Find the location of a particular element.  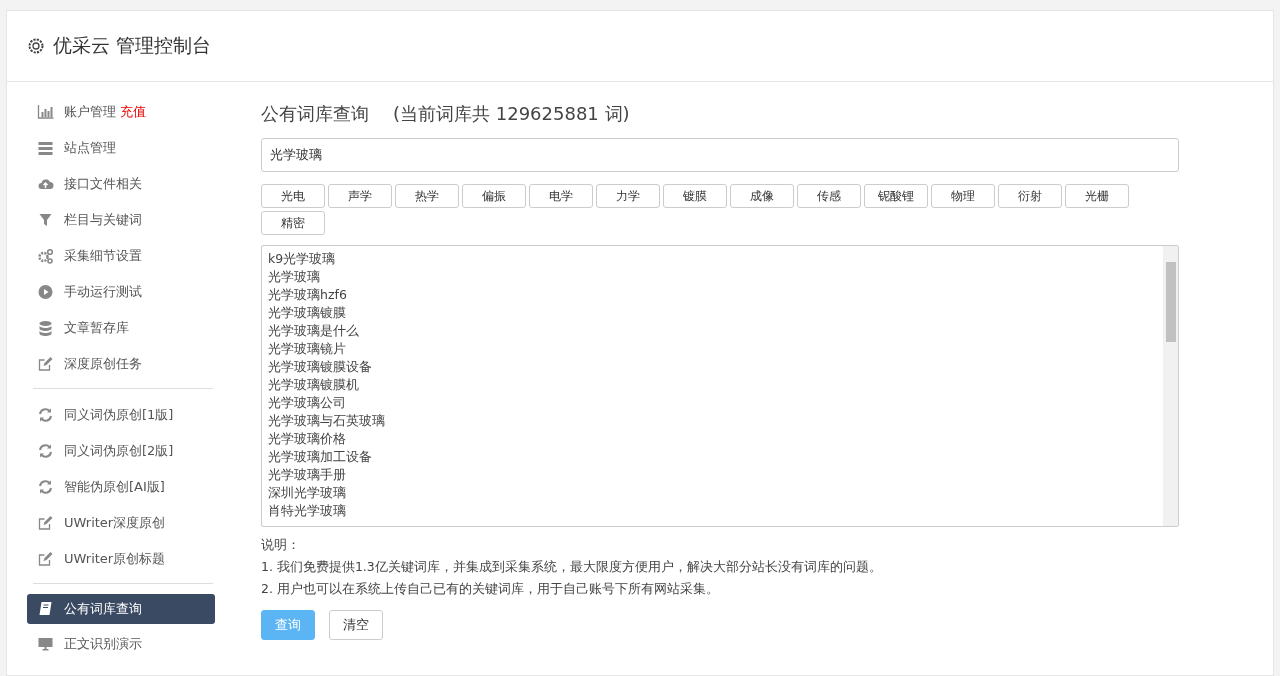

category-tag: 光电 is located at coordinates (293, 196).